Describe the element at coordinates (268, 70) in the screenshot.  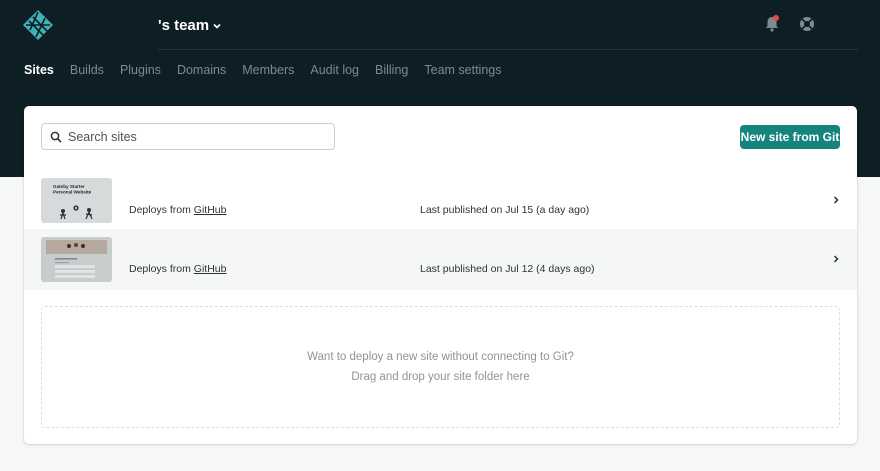
I see `tab-members: Members` at that location.